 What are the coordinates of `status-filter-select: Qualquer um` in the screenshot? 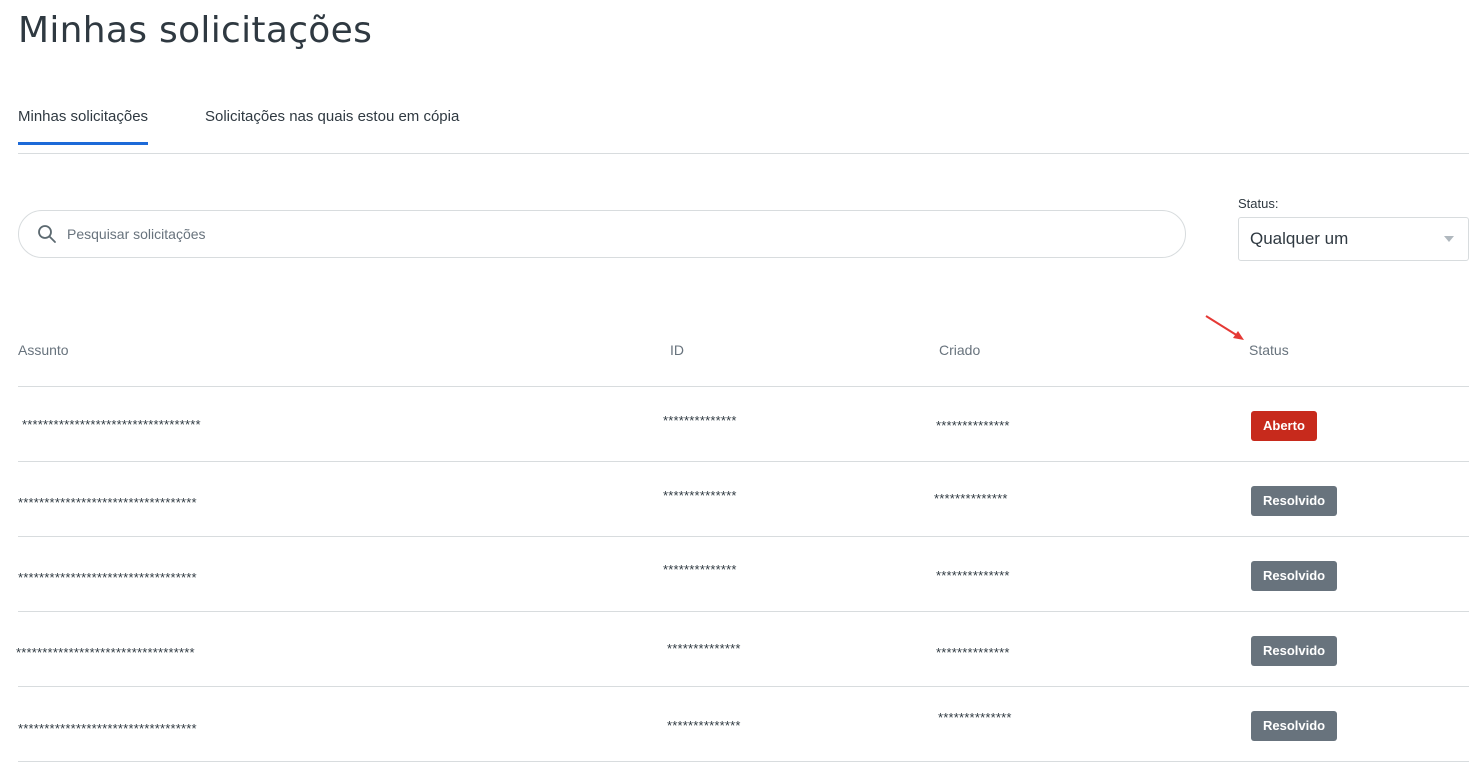 It's located at (1353, 239).